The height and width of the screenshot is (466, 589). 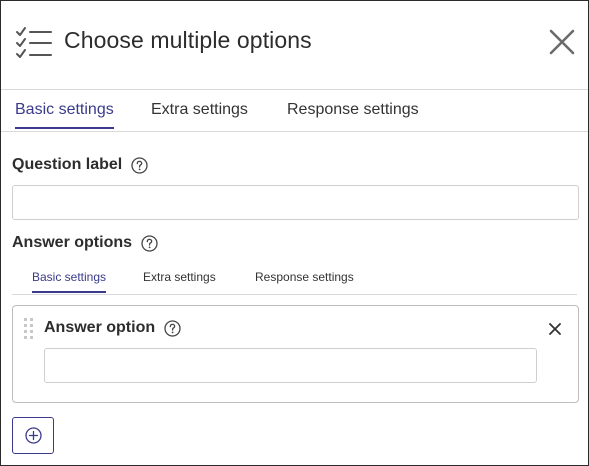 I want to click on answer-options-text: Answer options, so click(x=72, y=242).